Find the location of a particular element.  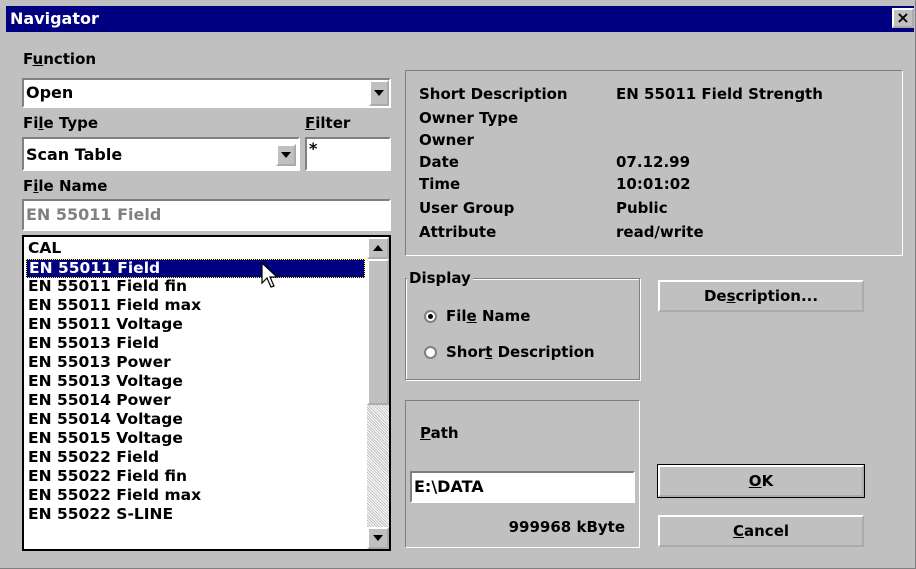

file-name-input: EN 55011 Field is located at coordinates (206, 215).